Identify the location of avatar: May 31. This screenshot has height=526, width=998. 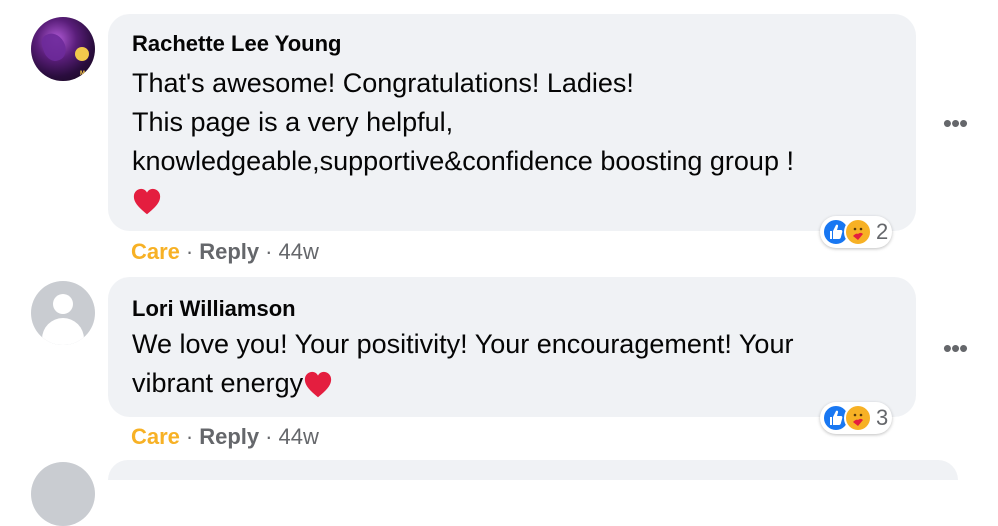
(63, 49).